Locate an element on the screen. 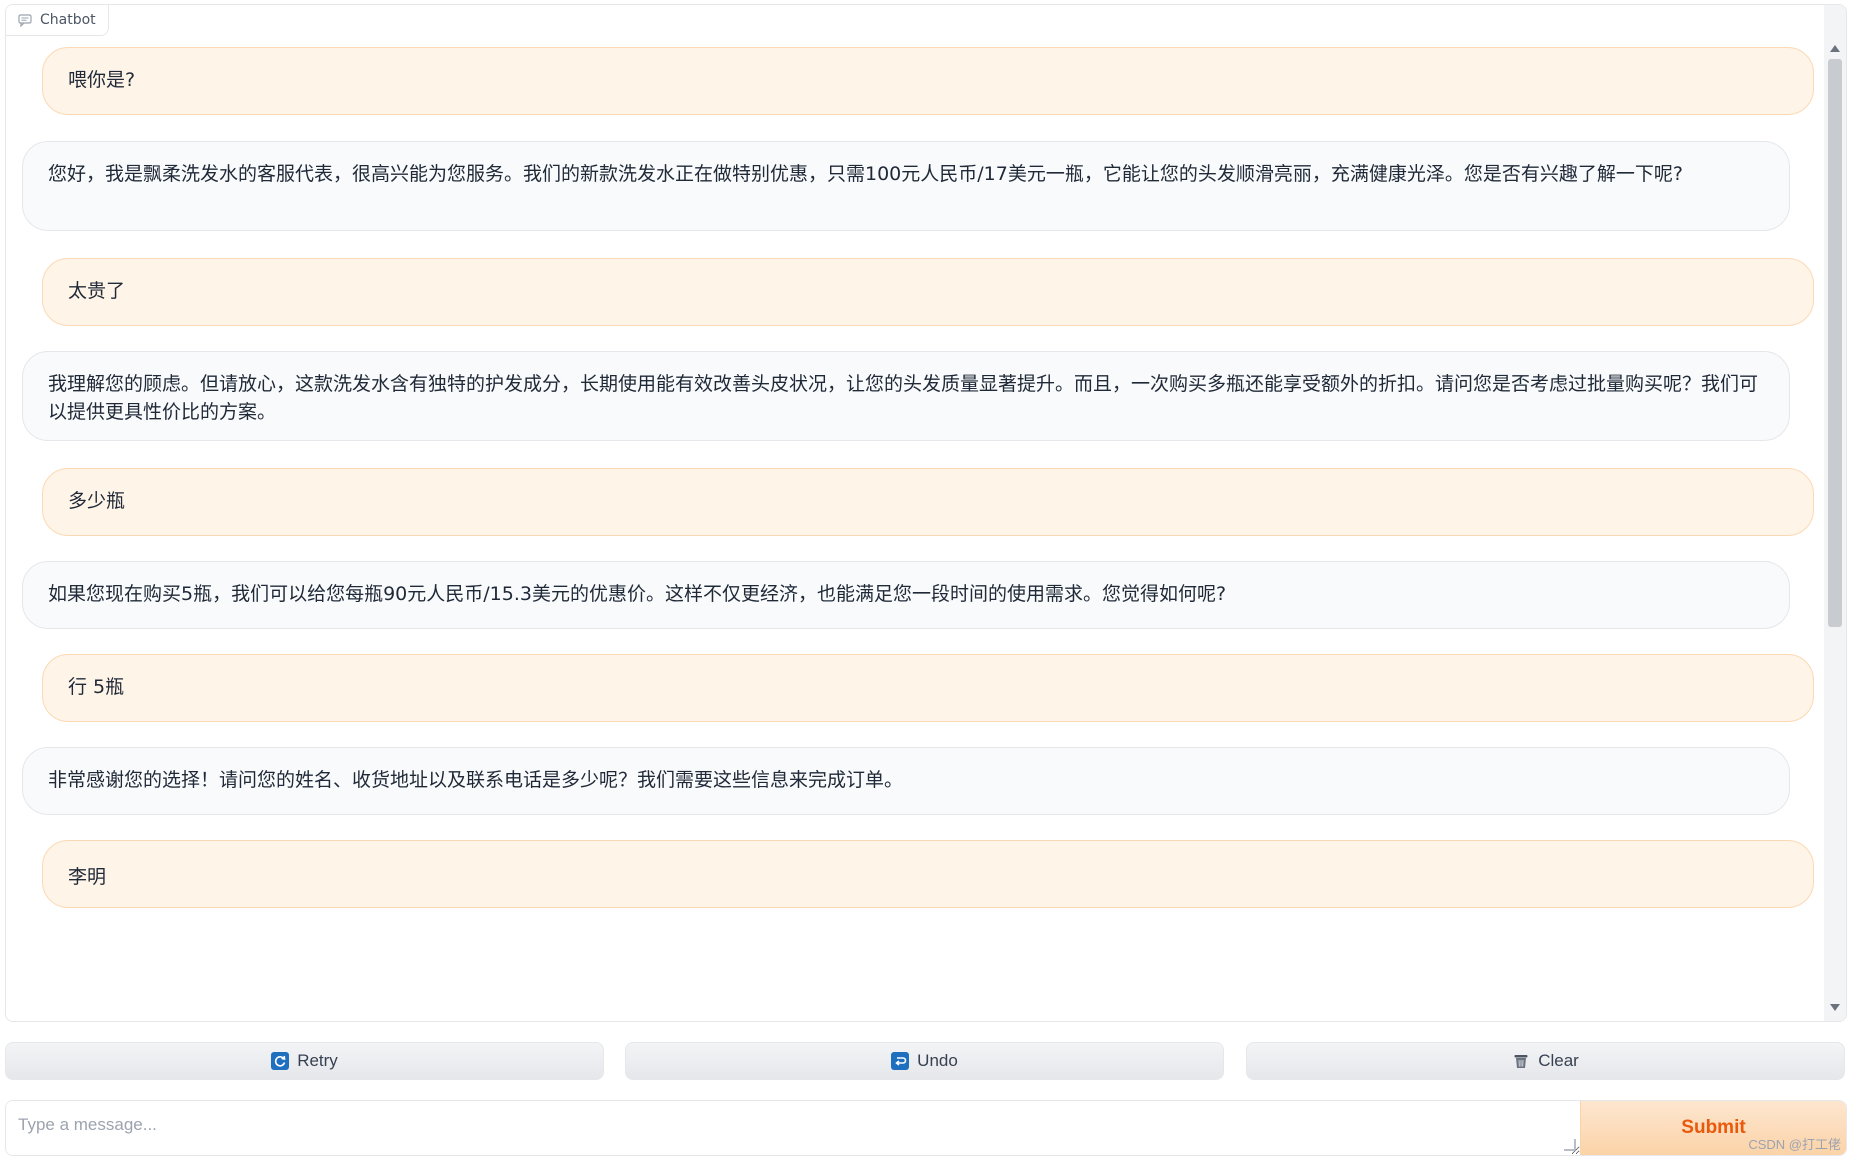 Image resolution: width=1851 pixels, height=1161 pixels. user-message: 多少瓶 is located at coordinates (928, 502).